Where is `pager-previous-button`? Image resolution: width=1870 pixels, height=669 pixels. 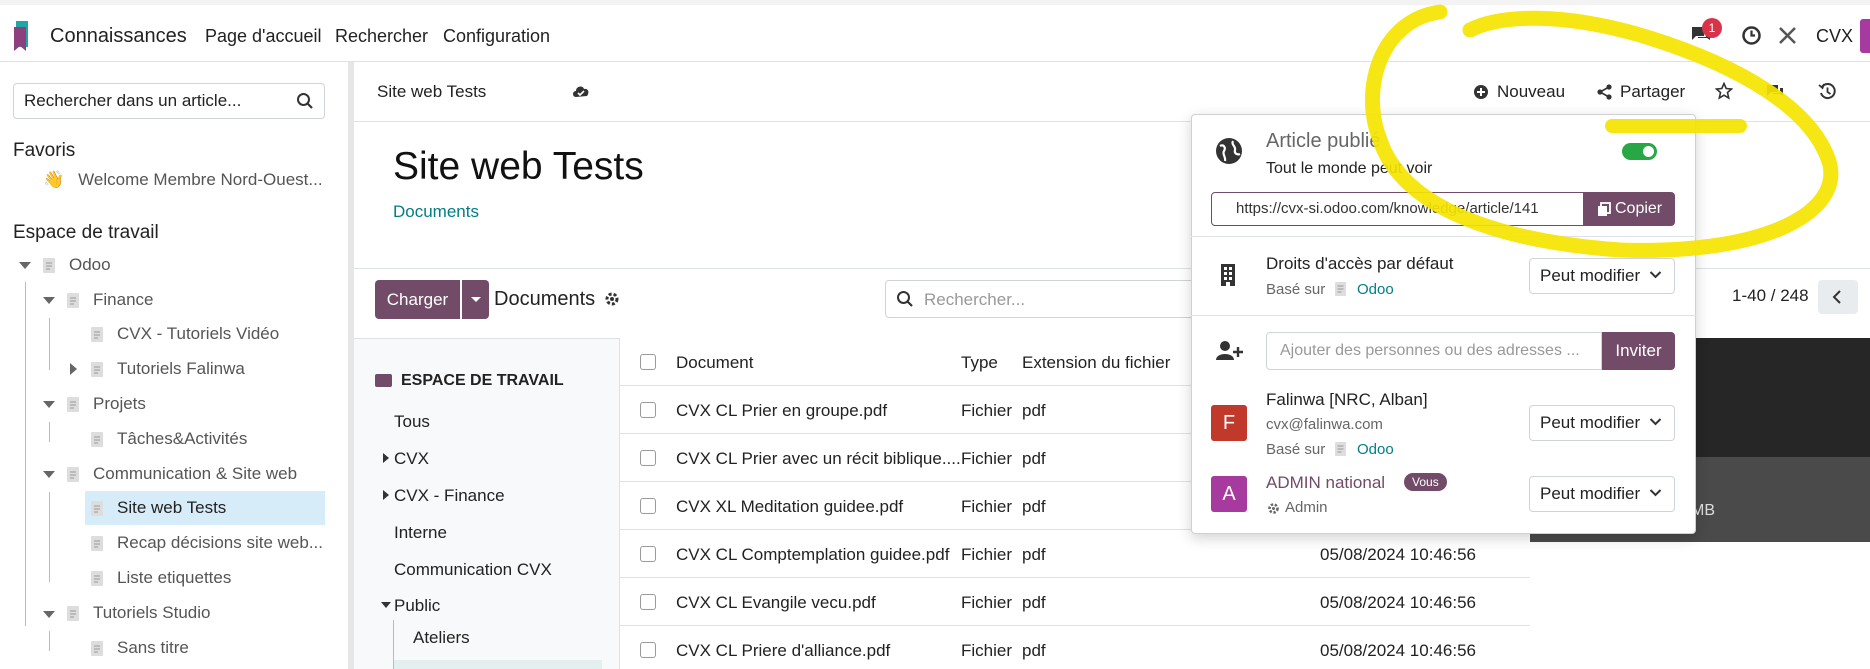
pager-previous-button is located at coordinates (1838, 297).